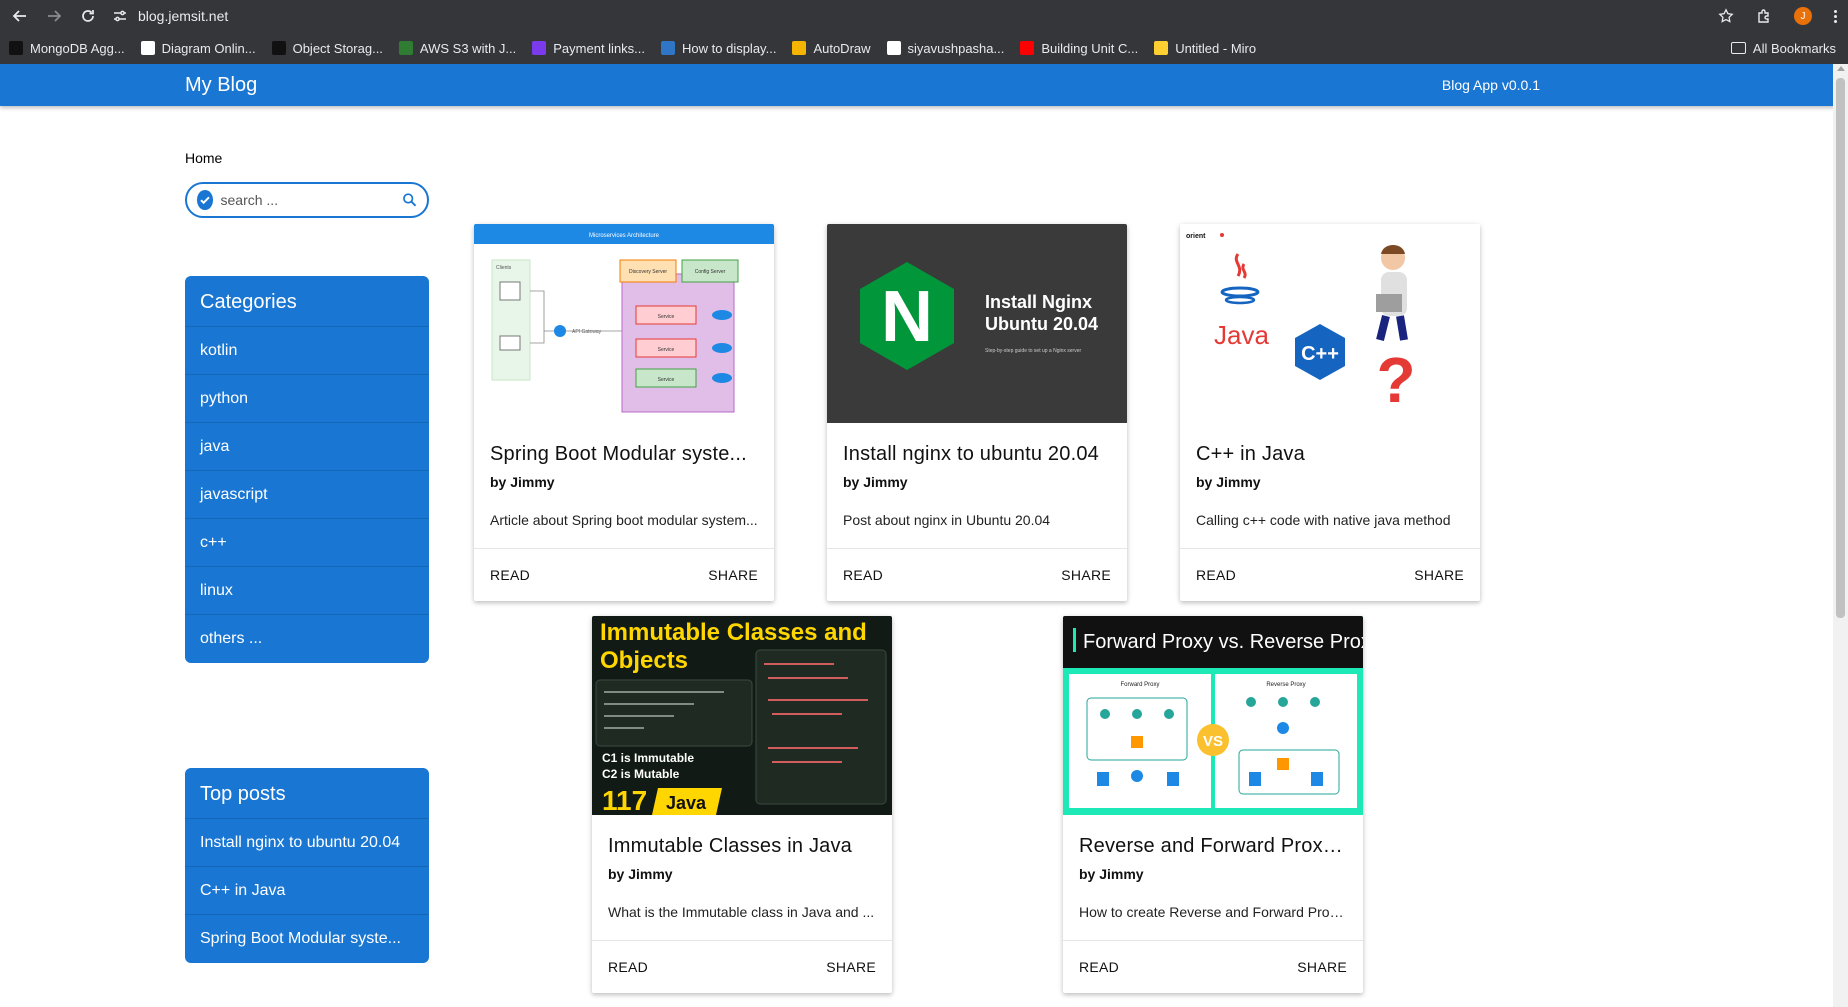 The height and width of the screenshot is (1007, 1848). What do you see at coordinates (587, 332) in the screenshot?
I see `svg-text: API Gateway` at bounding box center [587, 332].